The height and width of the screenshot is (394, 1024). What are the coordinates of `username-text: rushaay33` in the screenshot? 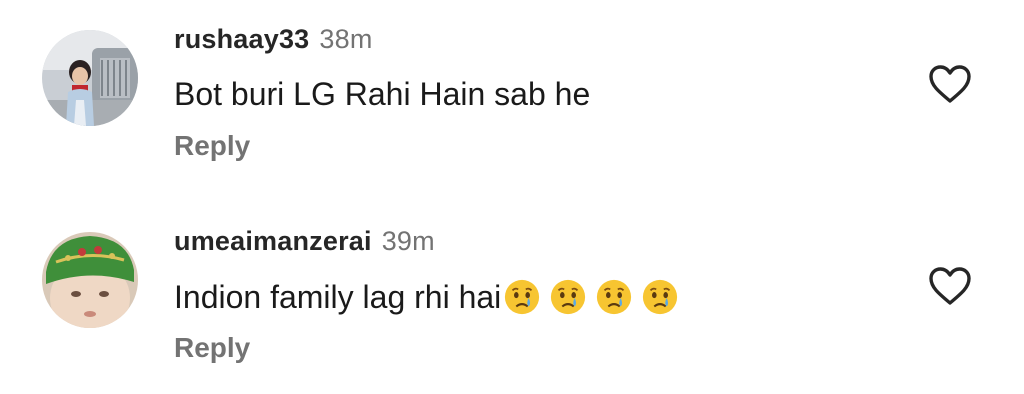 It's located at (241, 39).